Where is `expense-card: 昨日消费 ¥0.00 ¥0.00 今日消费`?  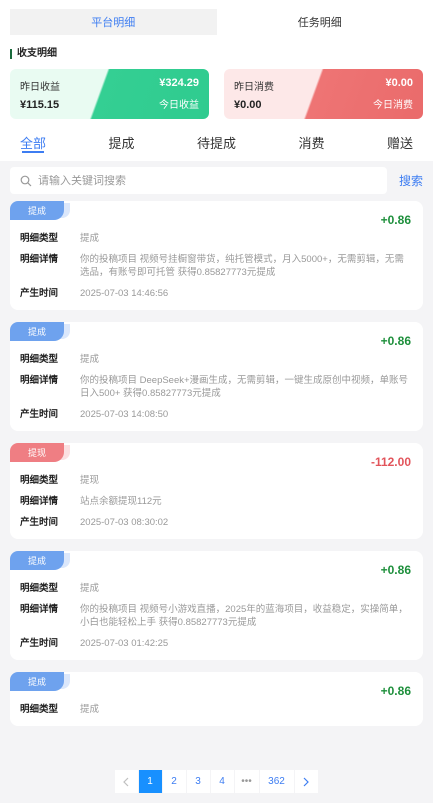 expense-card: 昨日消费 ¥0.00 ¥0.00 今日消费 is located at coordinates (323, 94).